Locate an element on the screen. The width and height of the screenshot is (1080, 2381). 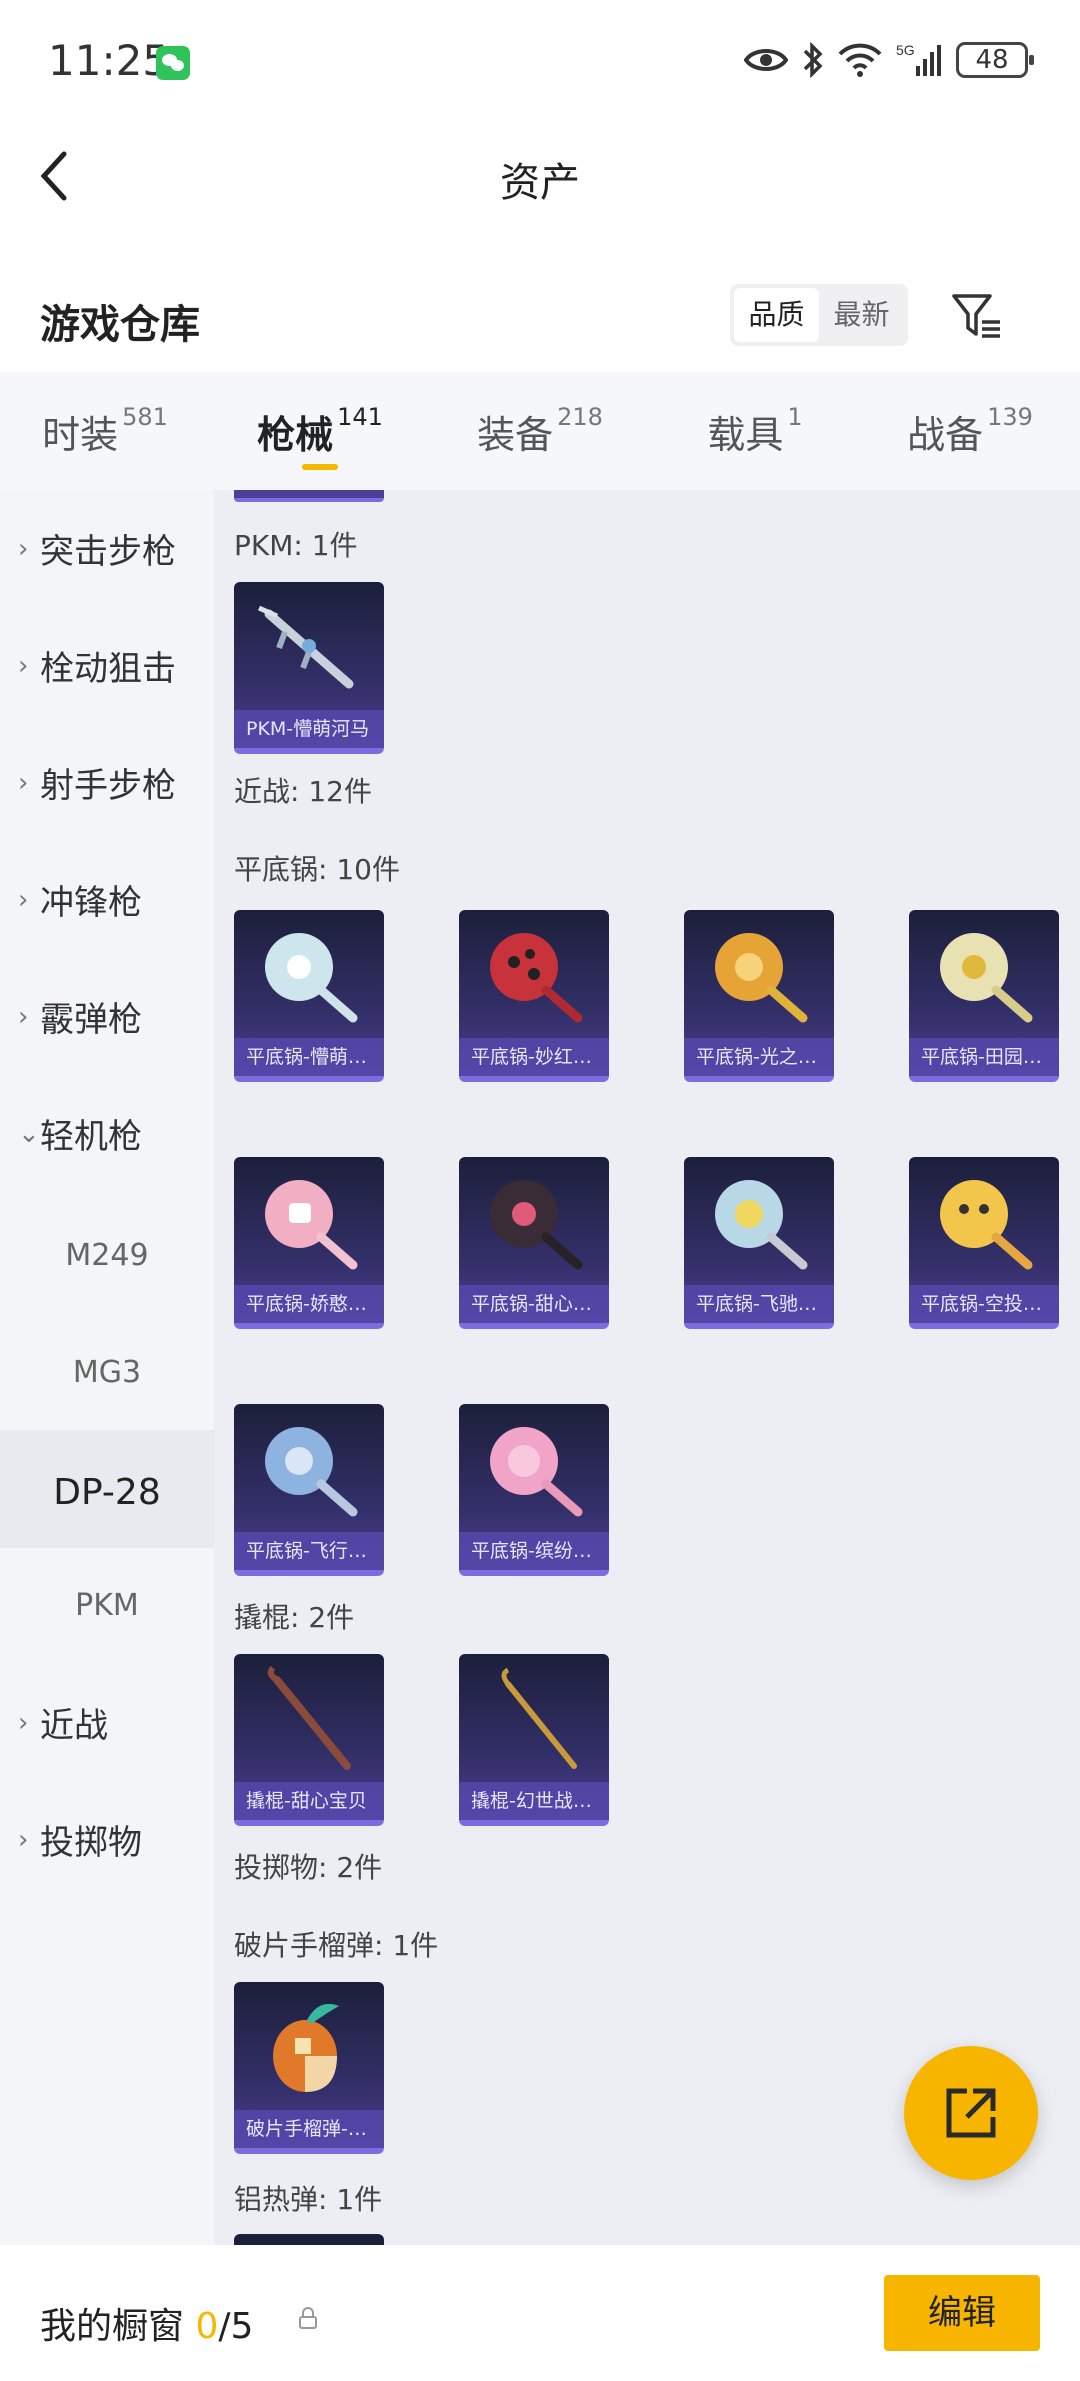
group-label: 近战: 12件 is located at coordinates (303, 791).